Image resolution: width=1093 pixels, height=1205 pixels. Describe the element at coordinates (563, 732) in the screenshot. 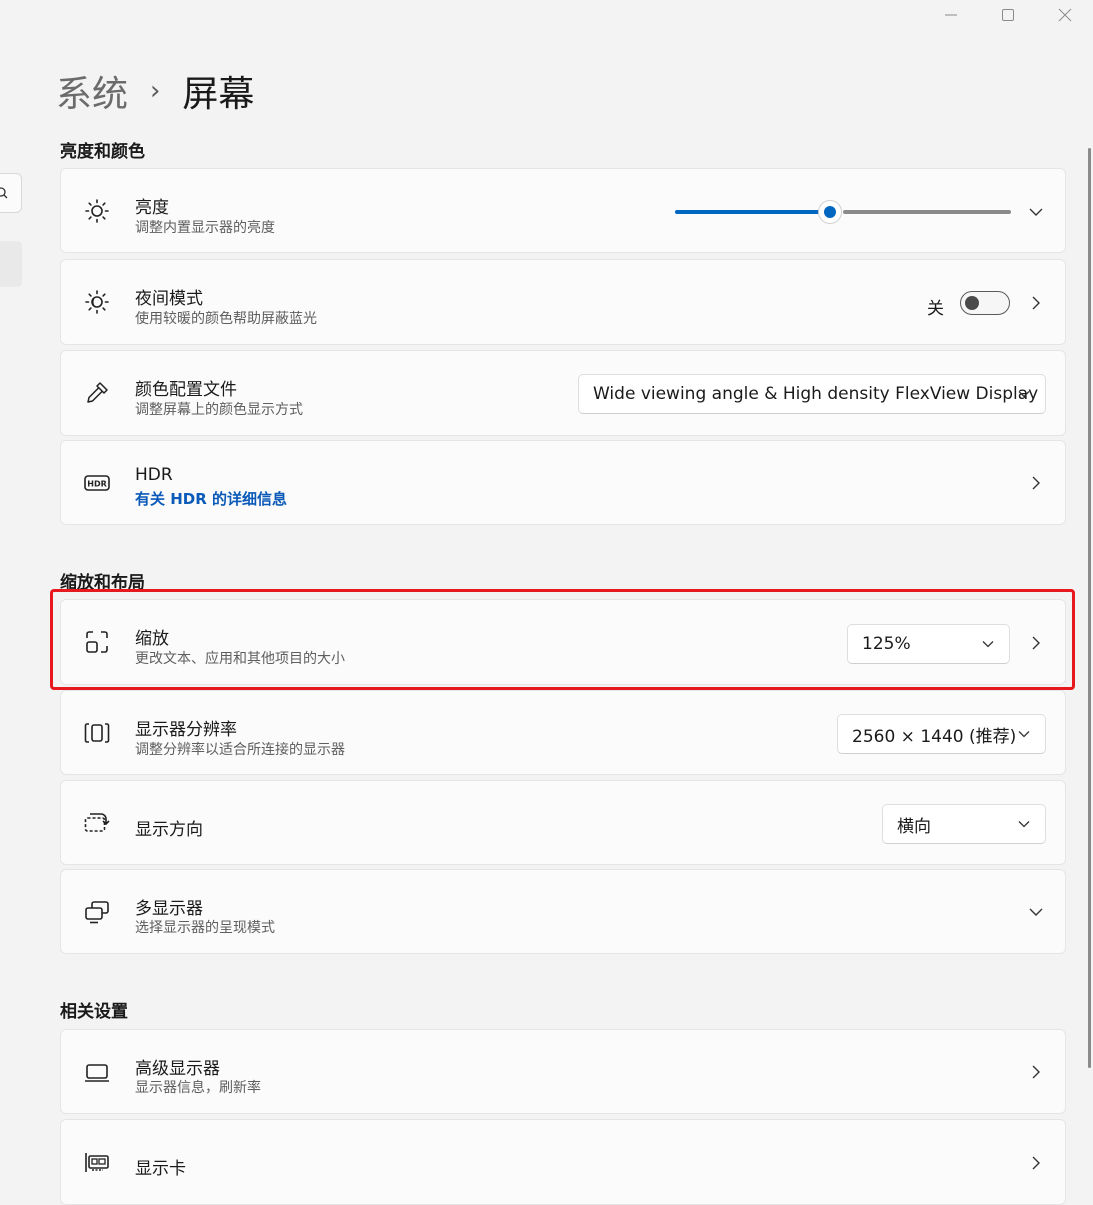

I see `resolution-card: 显示器分辨率 调整分辨率以适合所连接的显示器 2560 × 1440 (推荐)` at that location.